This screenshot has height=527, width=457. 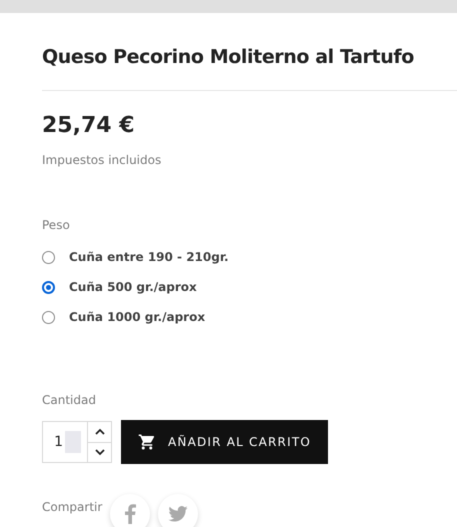 What do you see at coordinates (99, 452) in the screenshot?
I see `chevron-down-icon` at bounding box center [99, 452].